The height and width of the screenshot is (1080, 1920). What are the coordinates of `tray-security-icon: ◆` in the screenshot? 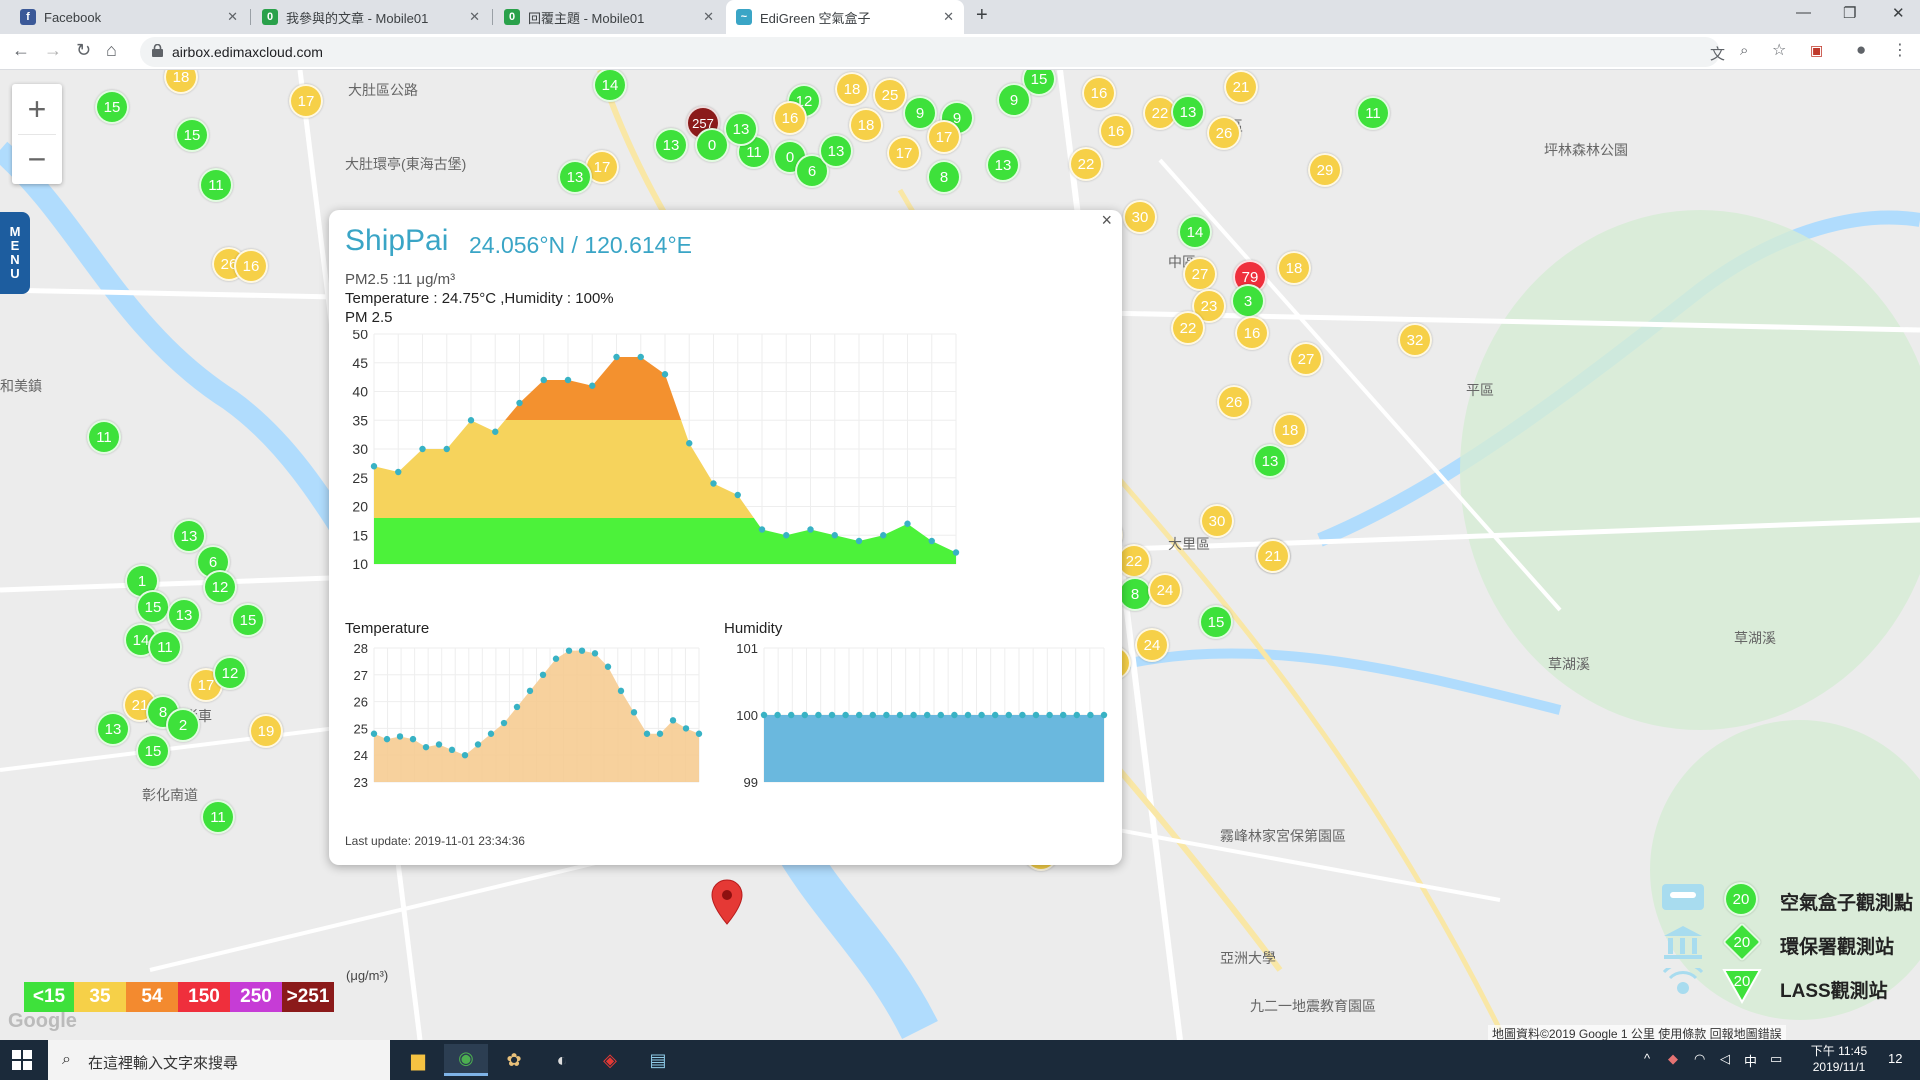 It's located at (1673, 1059).